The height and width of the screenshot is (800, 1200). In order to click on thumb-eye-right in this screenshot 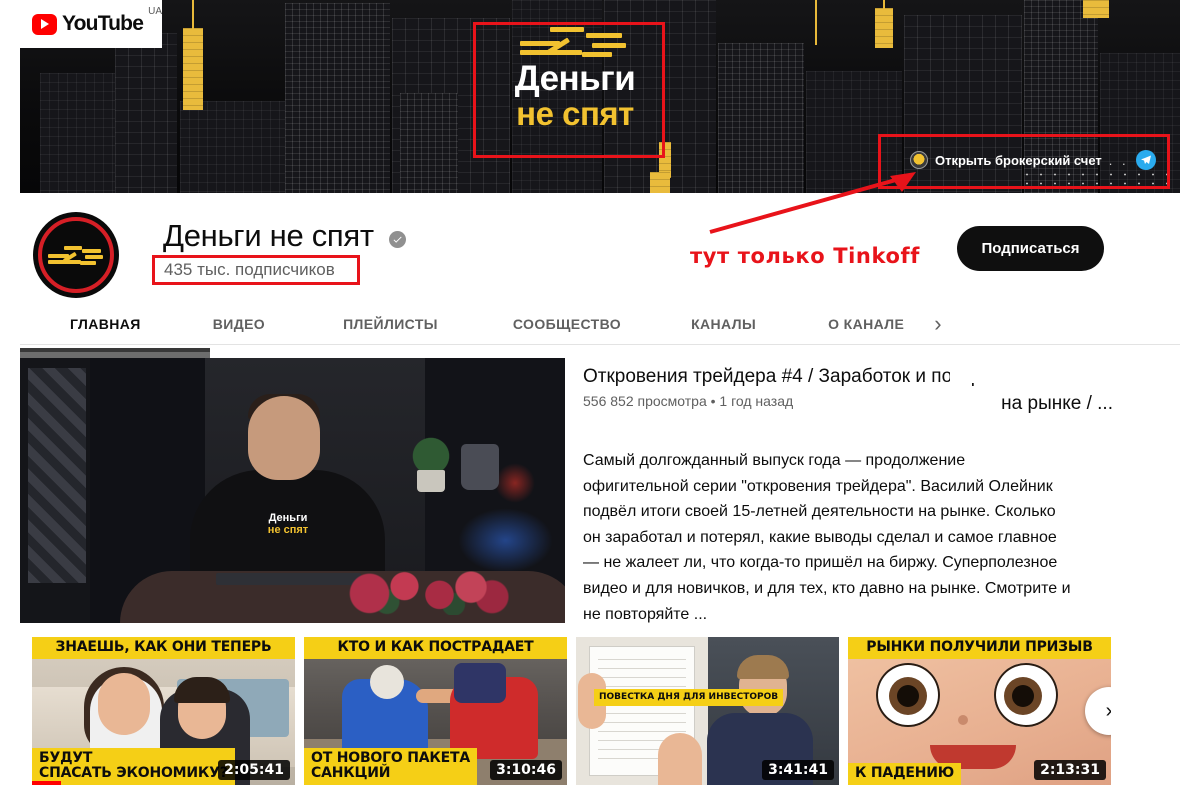, I will do `click(1026, 695)`.